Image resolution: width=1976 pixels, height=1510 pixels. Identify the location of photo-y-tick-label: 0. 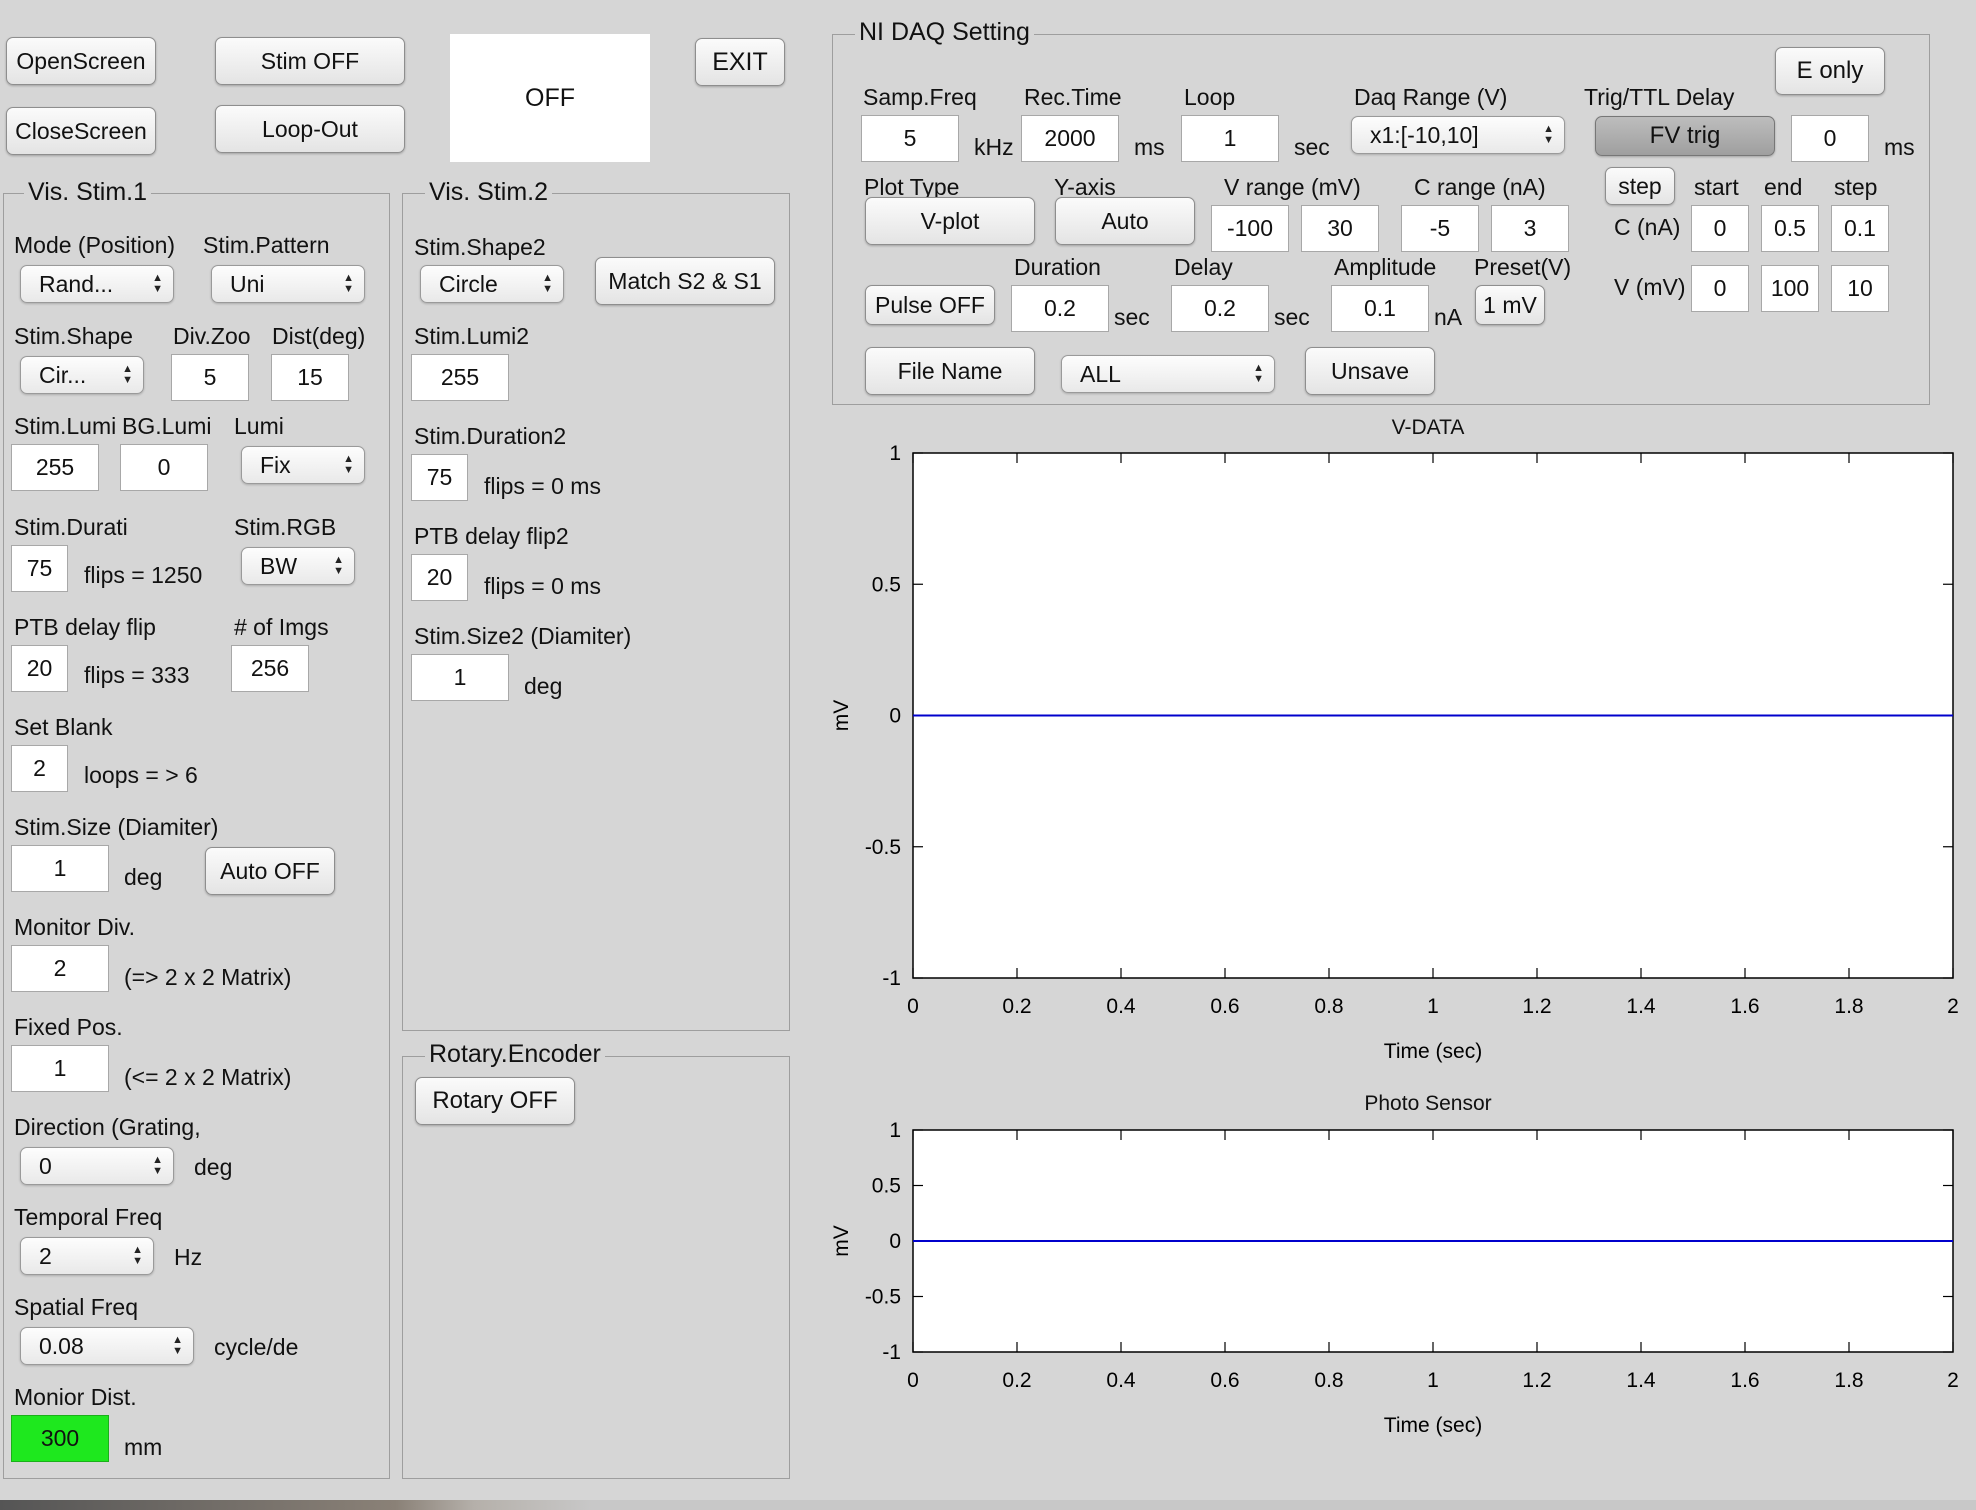
(895, 1241).